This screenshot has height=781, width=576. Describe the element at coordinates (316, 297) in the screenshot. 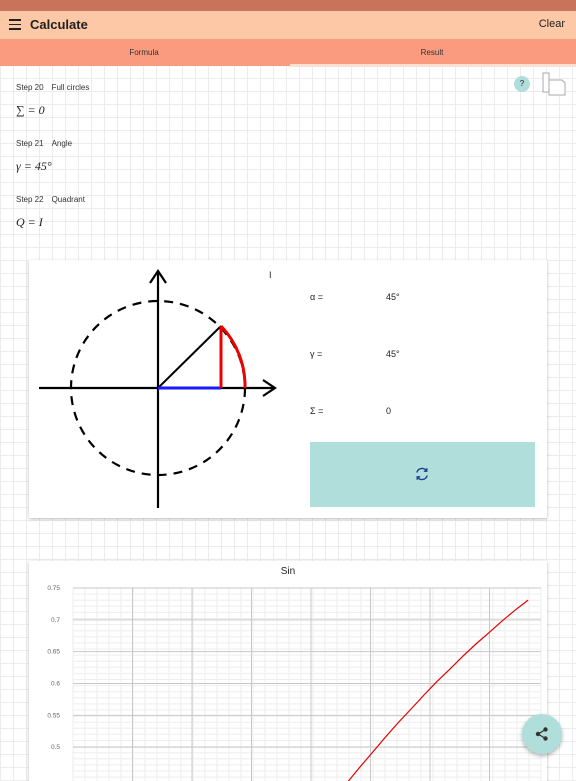

I see `alpha-label: α =` at that location.